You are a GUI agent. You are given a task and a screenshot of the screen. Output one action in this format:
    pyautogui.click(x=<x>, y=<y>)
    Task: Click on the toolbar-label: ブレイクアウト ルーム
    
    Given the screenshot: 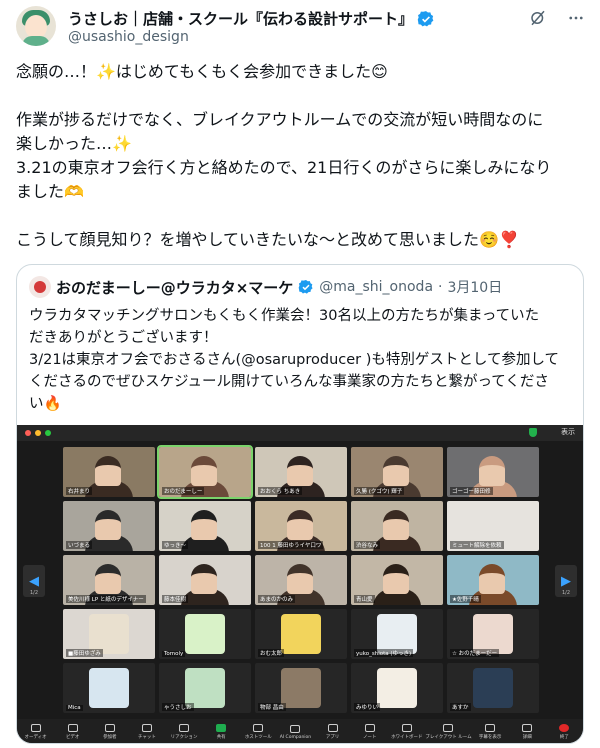 What is the action you would take?
    pyautogui.click(x=448, y=737)
    